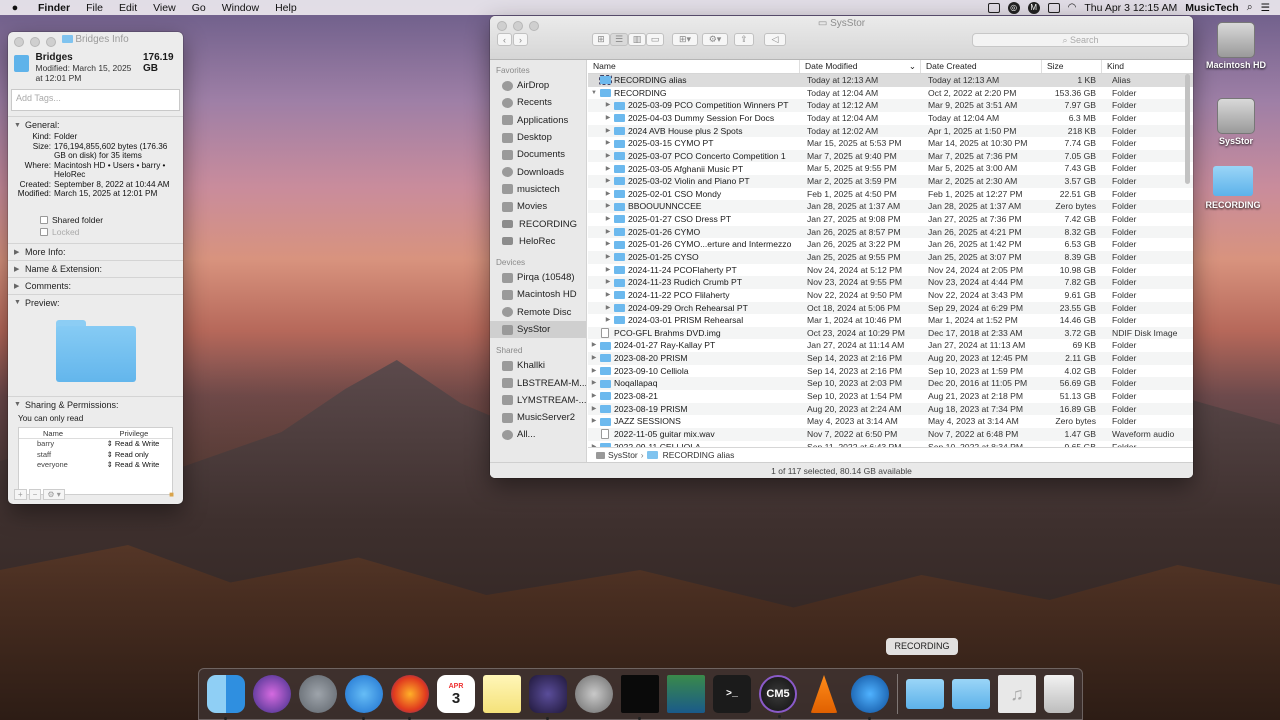  What do you see at coordinates (1017, 694) in the screenshot?
I see `music-file-dock-icon: ♫` at bounding box center [1017, 694].